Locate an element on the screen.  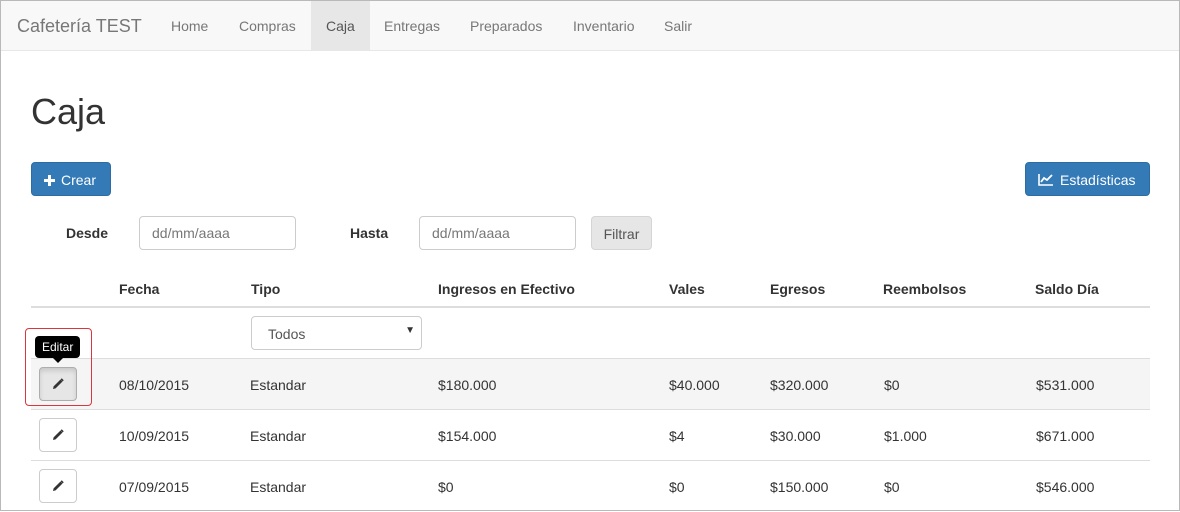
statistics-button-label: Estadísticas is located at coordinates (1098, 180).